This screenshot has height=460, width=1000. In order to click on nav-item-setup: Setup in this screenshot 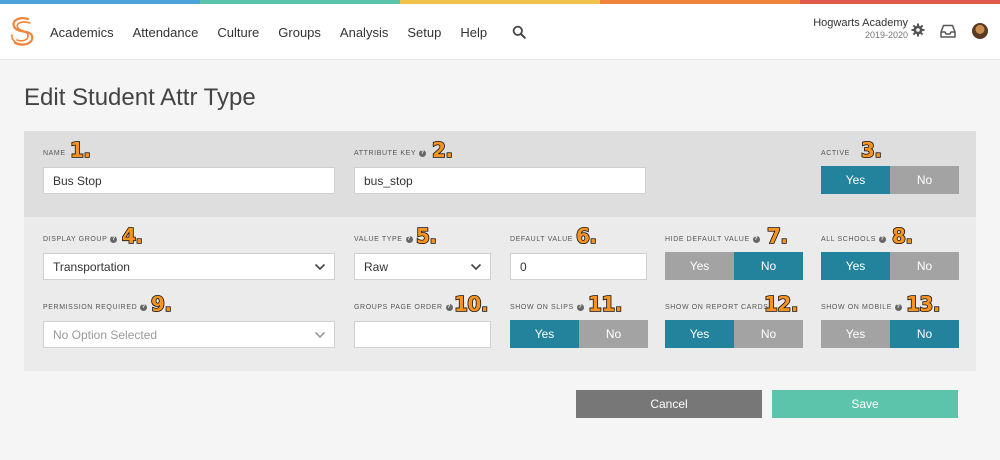, I will do `click(424, 32)`.